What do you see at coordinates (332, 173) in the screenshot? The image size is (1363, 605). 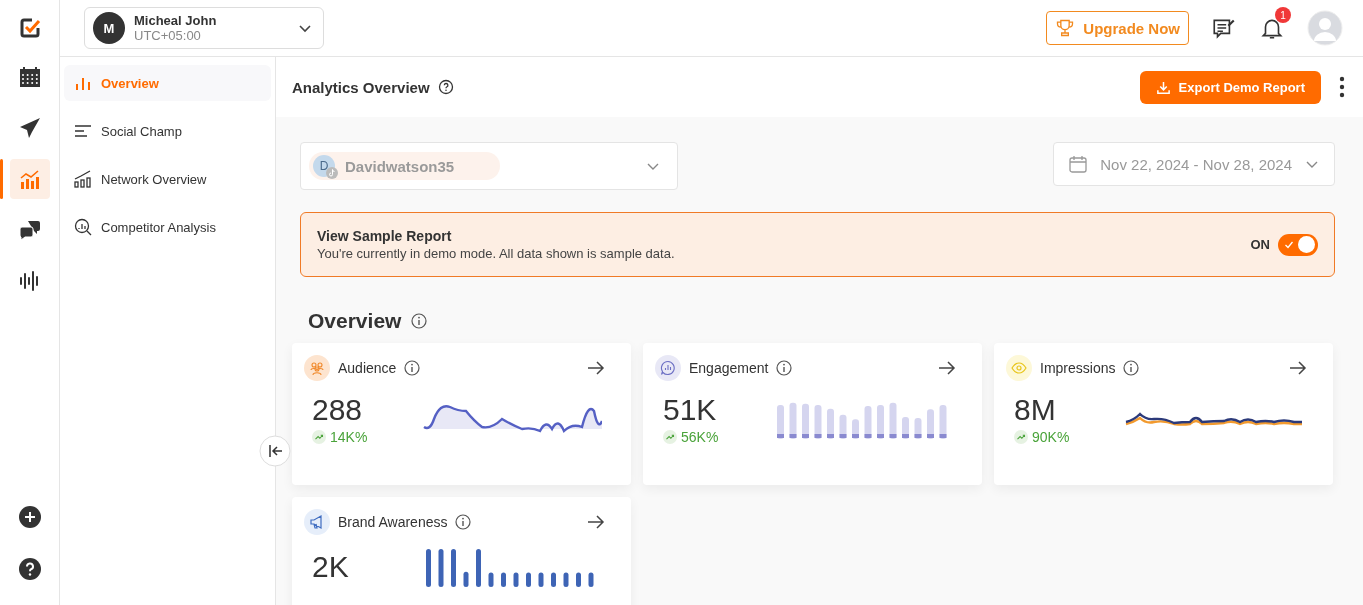 I see `tiktok-badge-icon` at bounding box center [332, 173].